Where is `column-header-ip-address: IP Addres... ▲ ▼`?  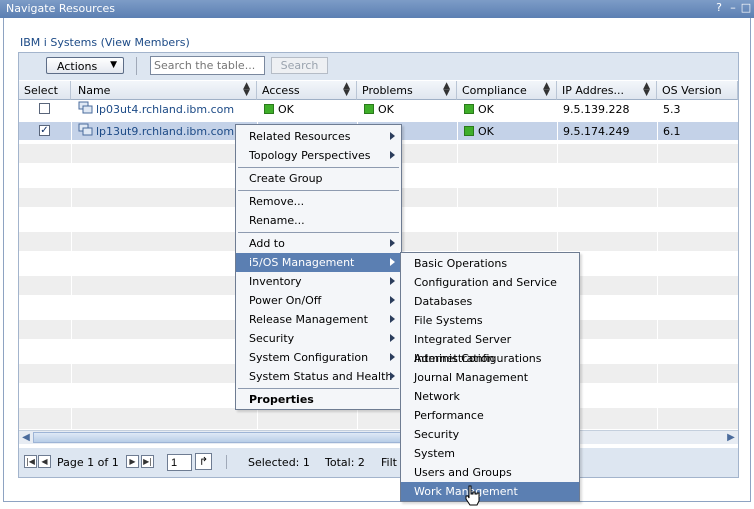 column-header-ip-address: IP Addres... ▲ ▼ is located at coordinates (607, 90).